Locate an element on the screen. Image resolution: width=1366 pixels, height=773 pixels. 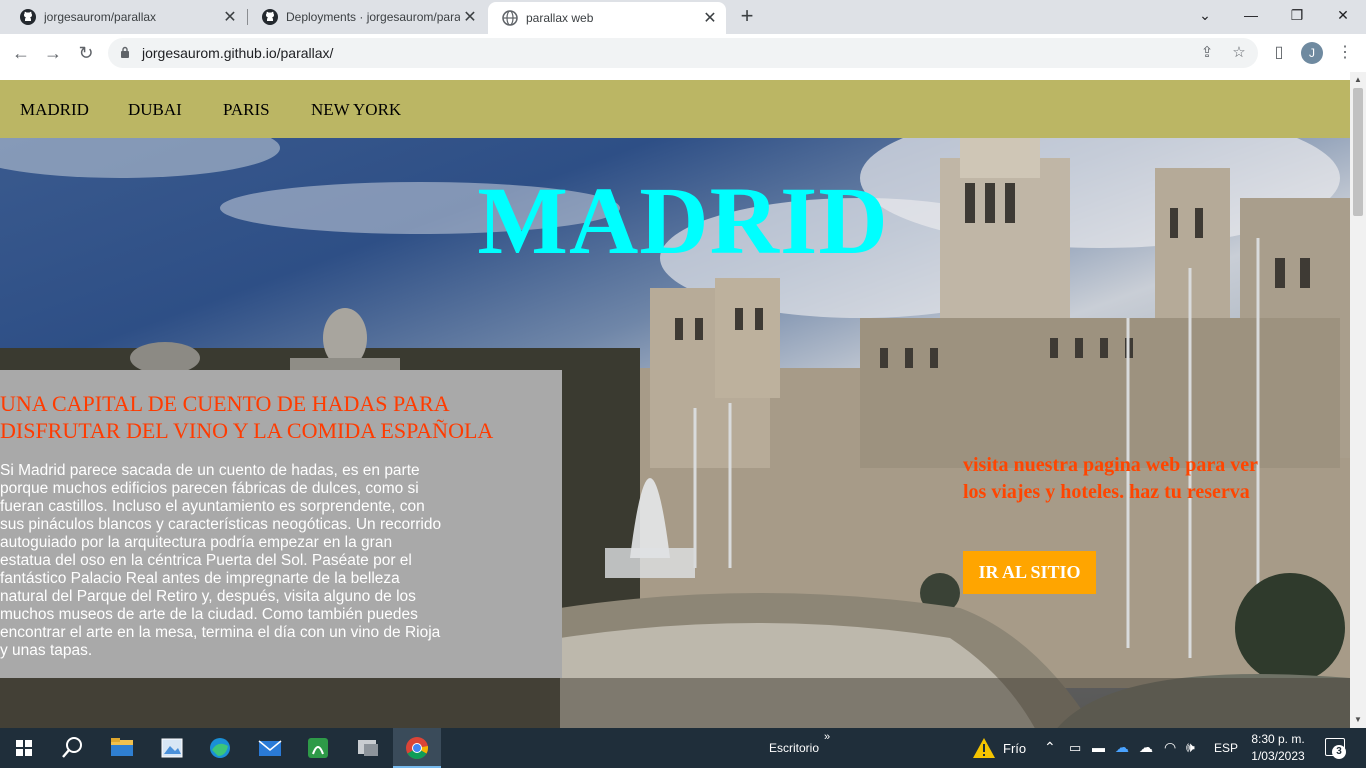
edge-icon is located at coordinates (220, 748).